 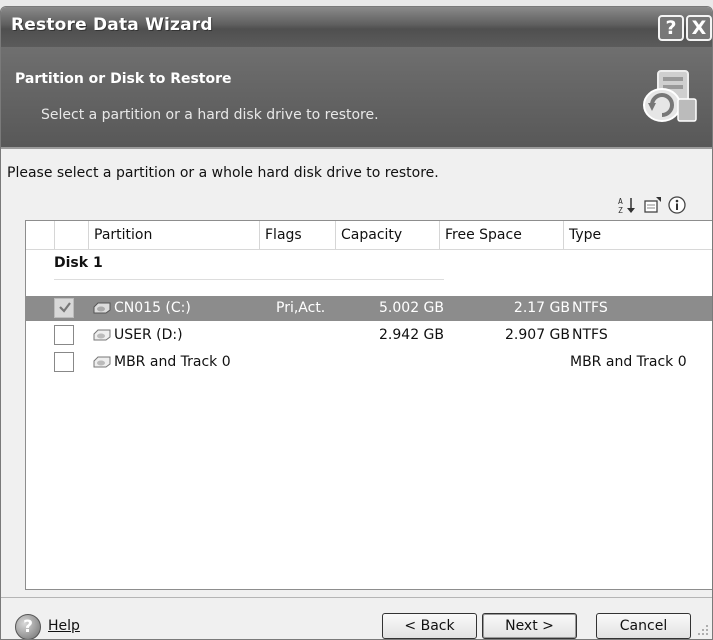 What do you see at coordinates (369, 335) in the screenshot?
I see `table-row: USER (D:) 2.942 GB 2.907 GB NTFS` at bounding box center [369, 335].